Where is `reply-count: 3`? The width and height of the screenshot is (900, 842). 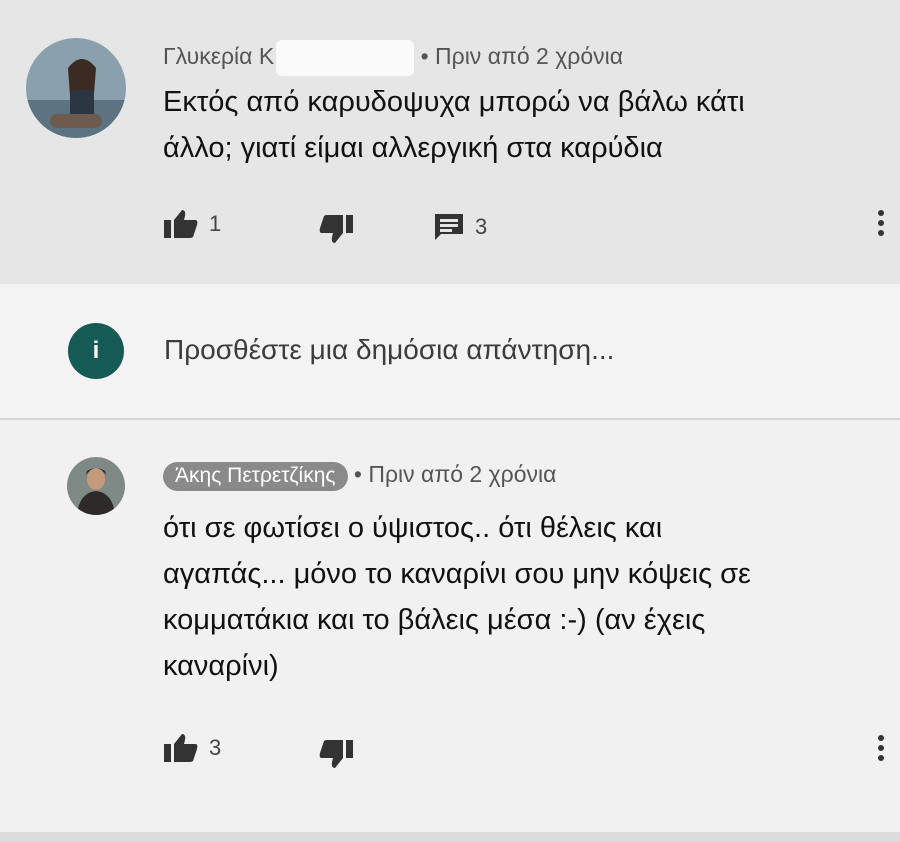
reply-count: 3 is located at coordinates (481, 226).